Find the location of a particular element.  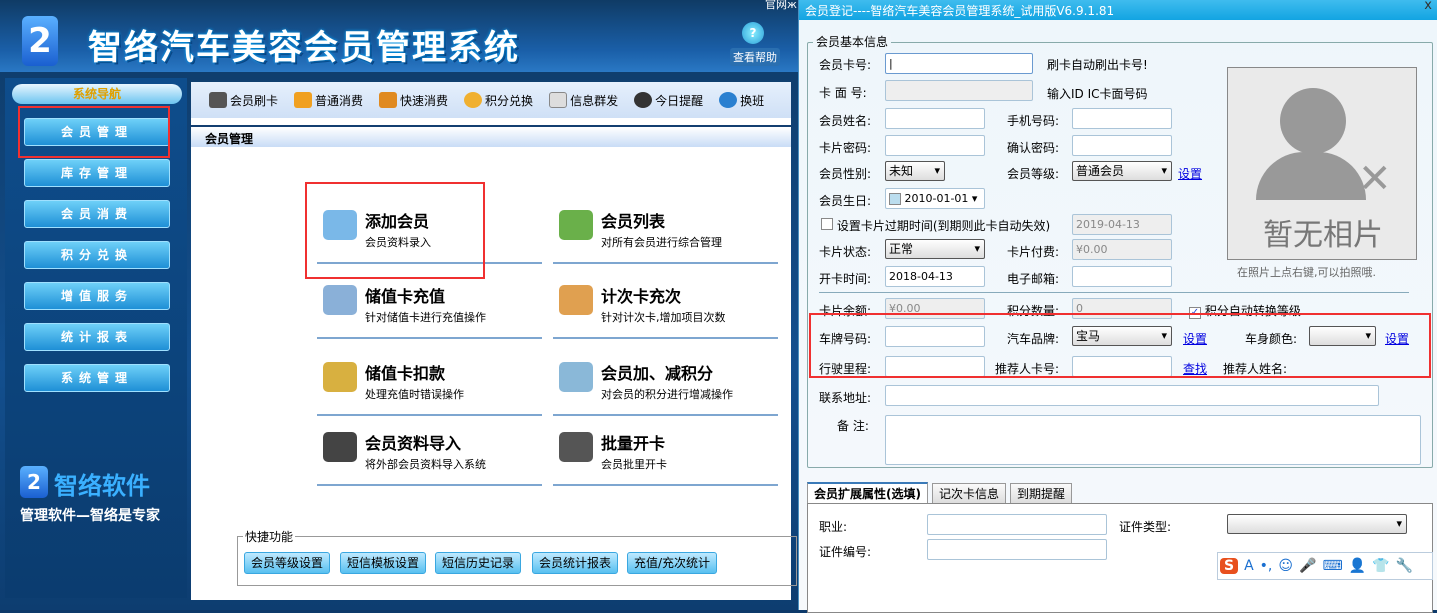

address-input is located at coordinates (1132, 395).